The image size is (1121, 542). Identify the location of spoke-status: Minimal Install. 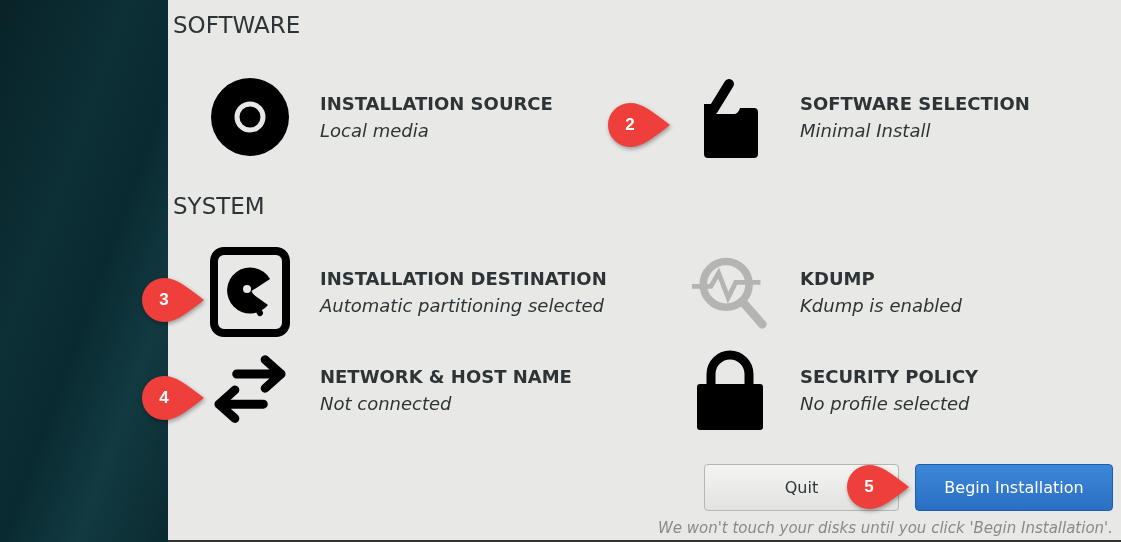
(866, 130).